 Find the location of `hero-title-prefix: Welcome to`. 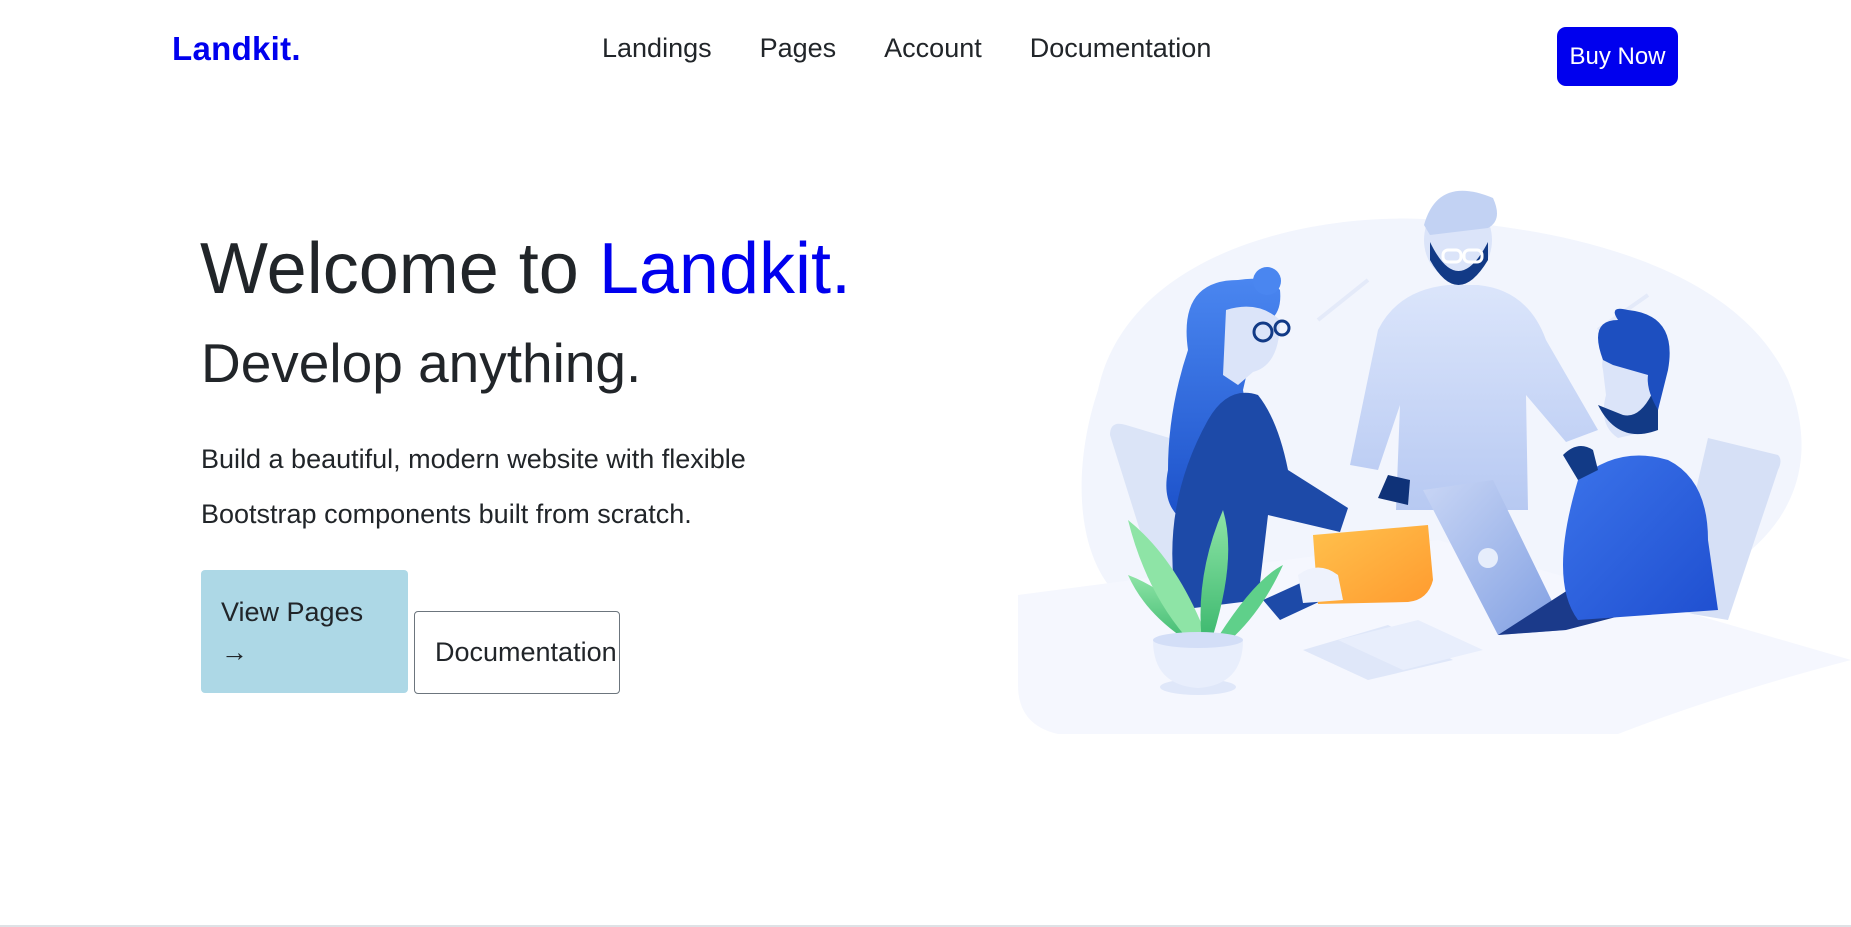

hero-title-prefix: Welcome to is located at coordinates (389, 269).